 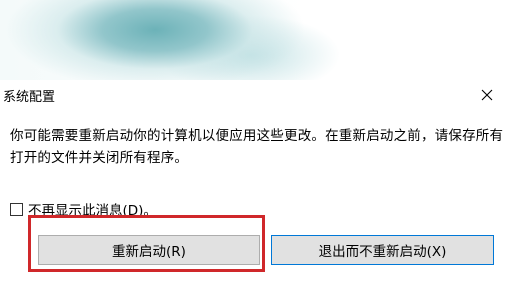 I want to click on dont-show-again-option: 不再显示此消息(D)。, so click(x=83, y=209).